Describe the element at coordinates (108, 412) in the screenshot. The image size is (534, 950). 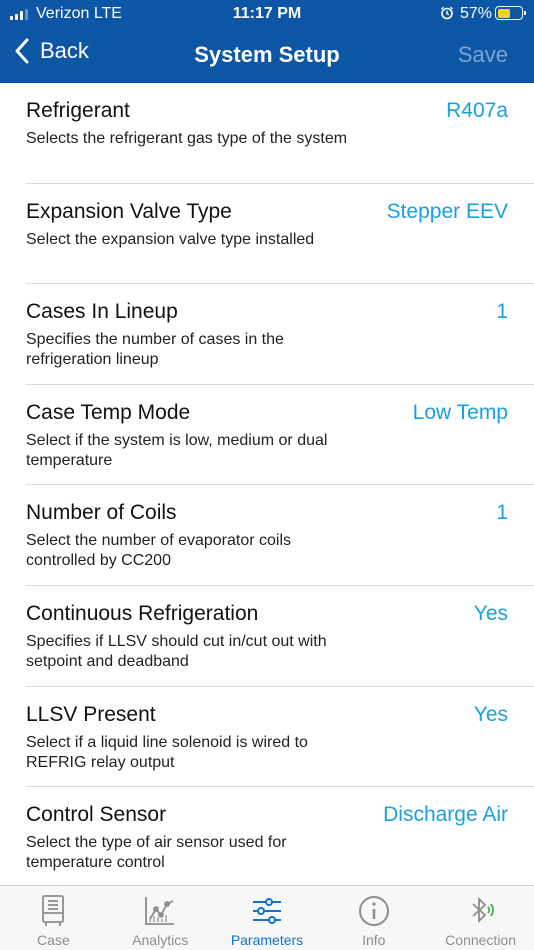
I see `setting-title: Case Temp Mode` at that location.